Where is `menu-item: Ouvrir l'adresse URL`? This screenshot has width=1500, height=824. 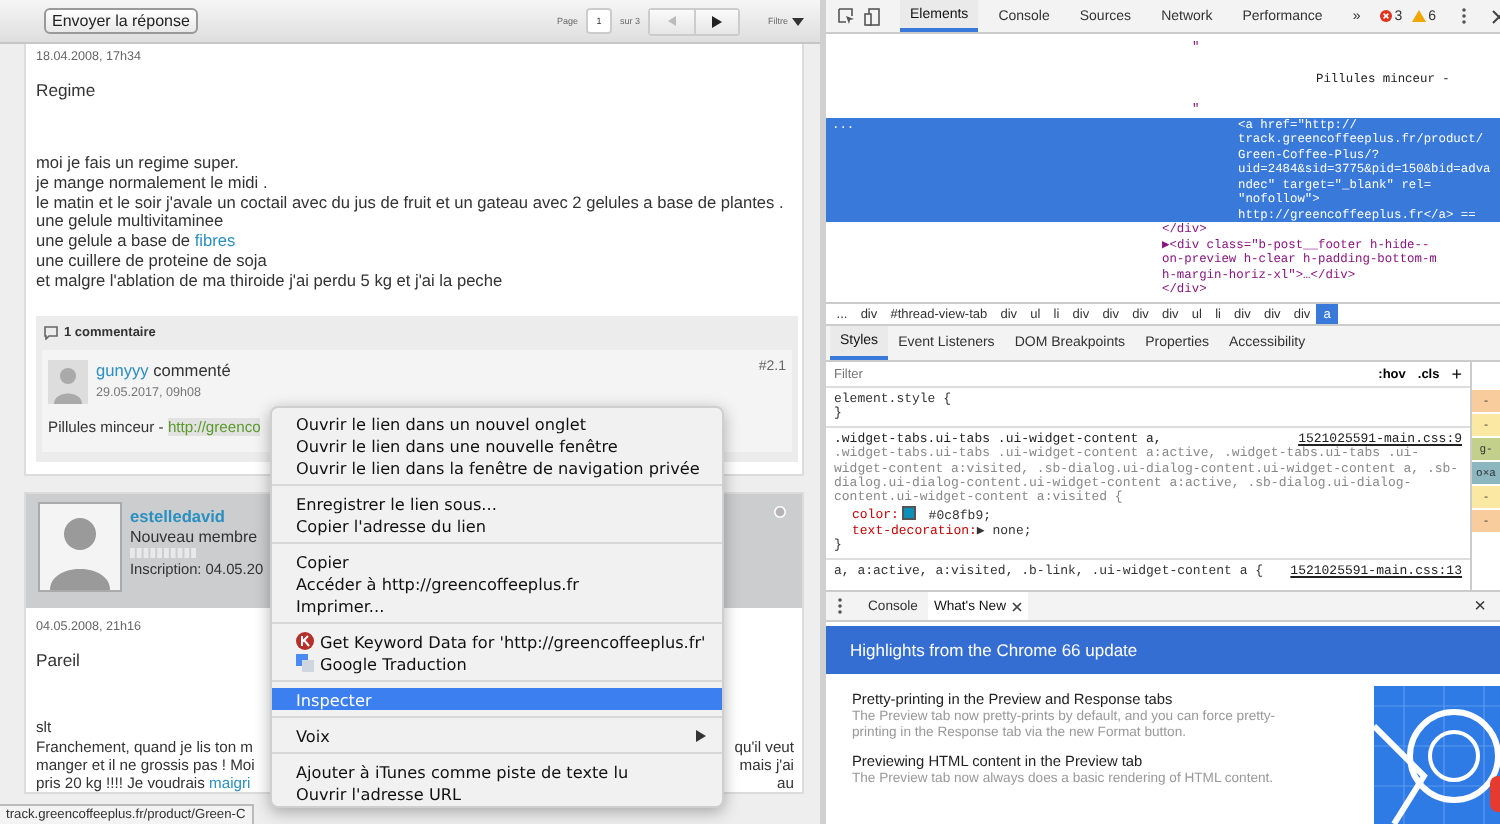 menu-item: Ouvrir l'adresse URL is located at coordinates (497, 793).